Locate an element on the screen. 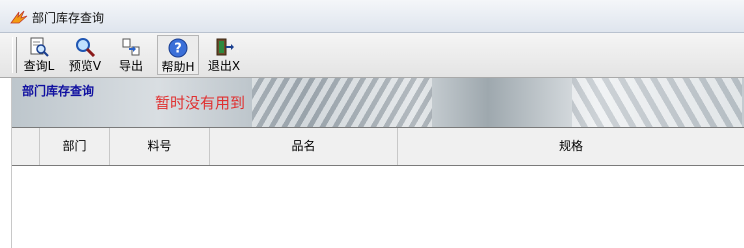  app-flame-icon is located at coordinates (19, 17).